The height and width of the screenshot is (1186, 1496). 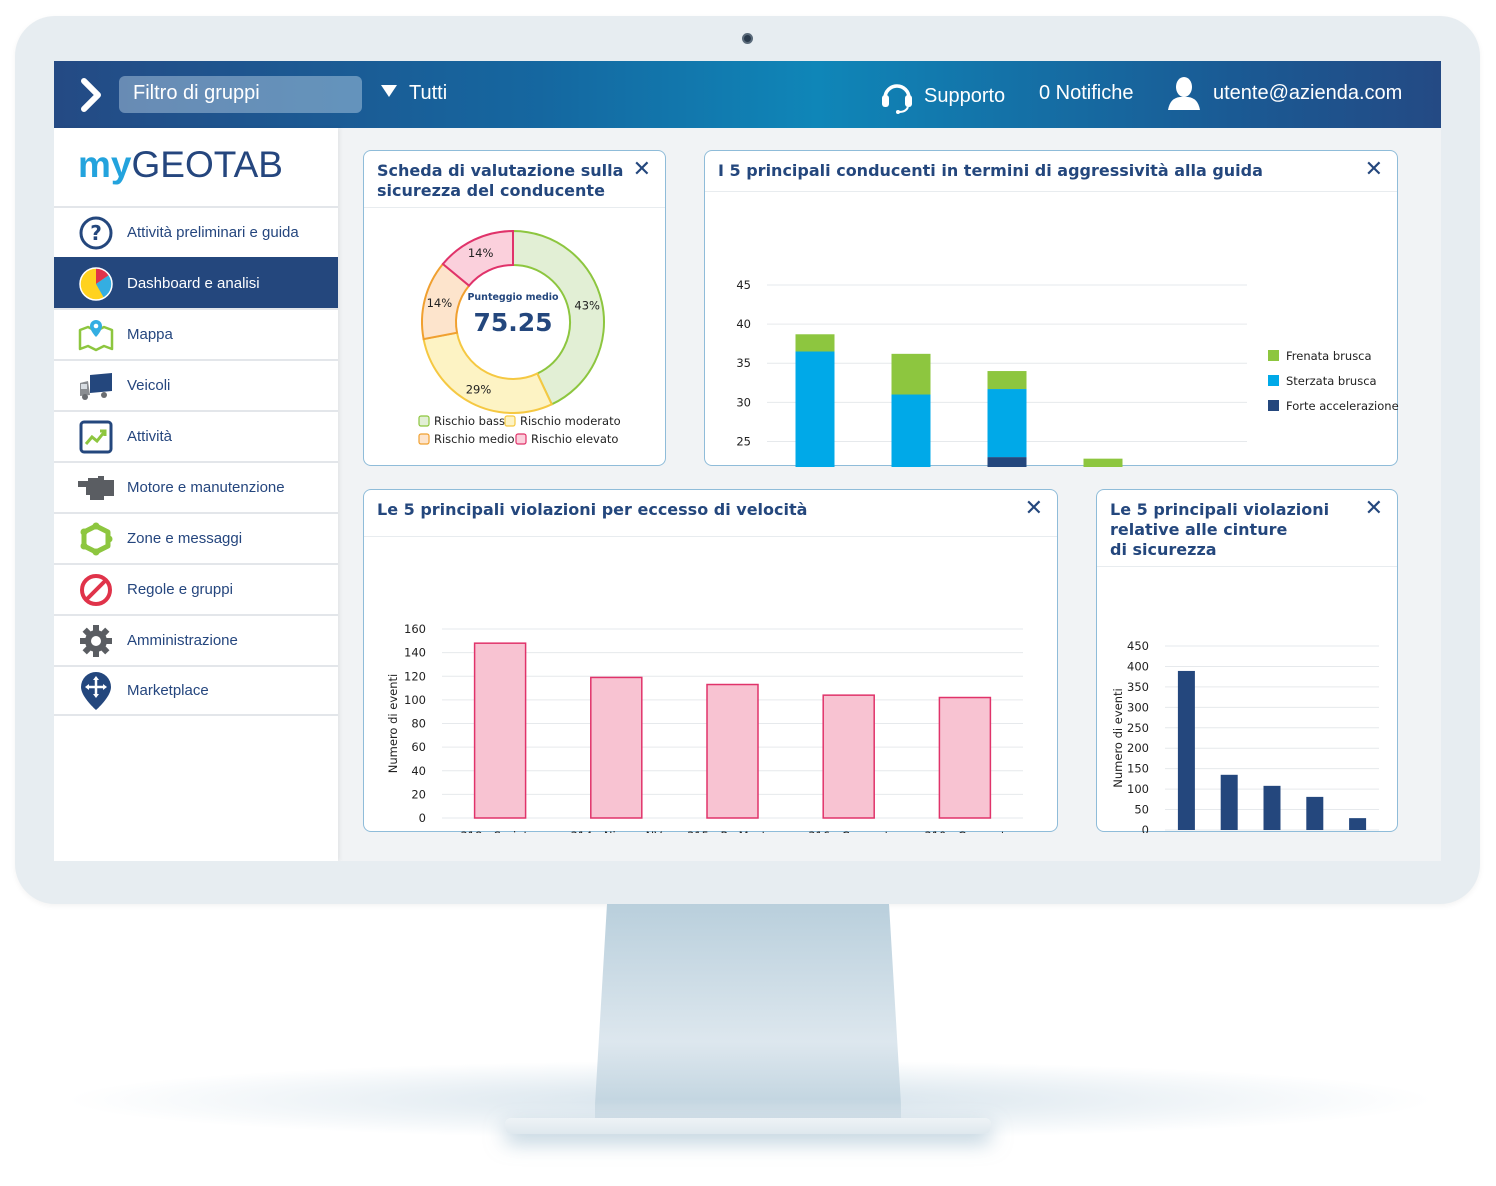 What do you see at coordinates (415, 676) in the screenshot?
I see `y-tick-label: 120` at bounding box center [415, 676].